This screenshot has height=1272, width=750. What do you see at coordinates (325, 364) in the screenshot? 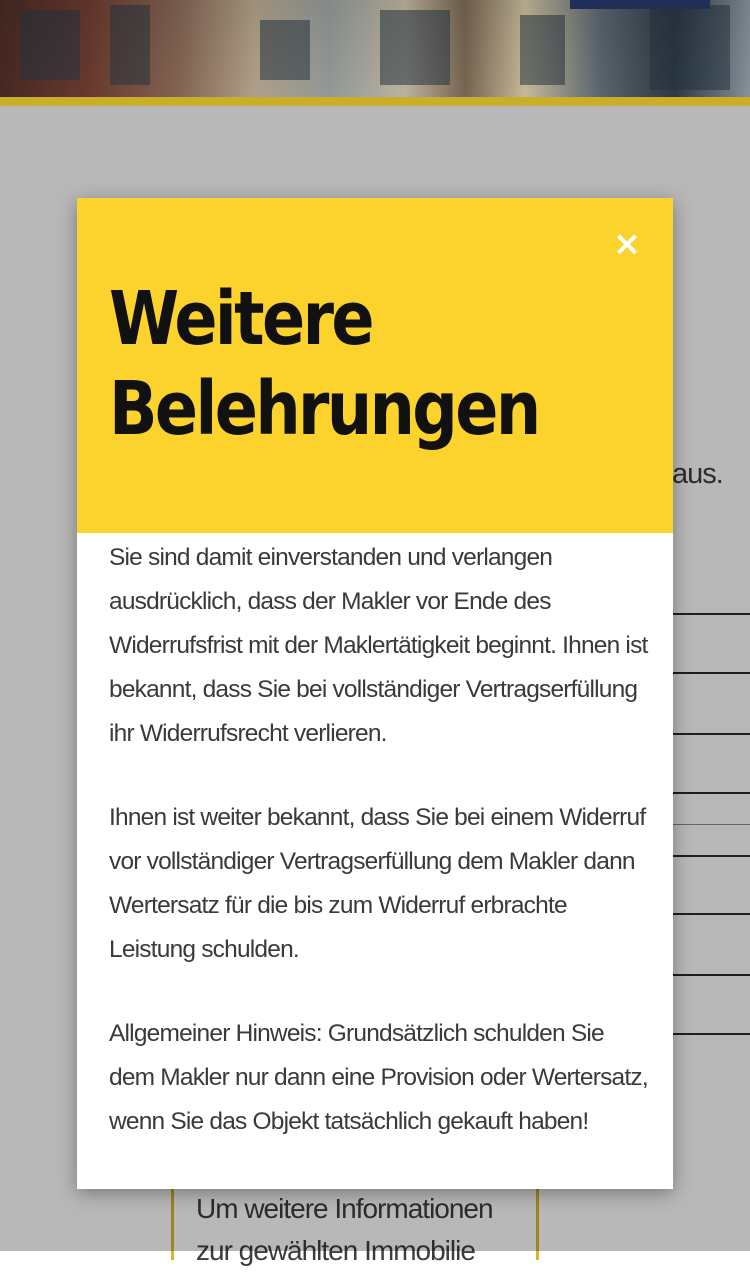
I see `modal-title: Weitere Belehrungen` at bounding box center [325, 364].